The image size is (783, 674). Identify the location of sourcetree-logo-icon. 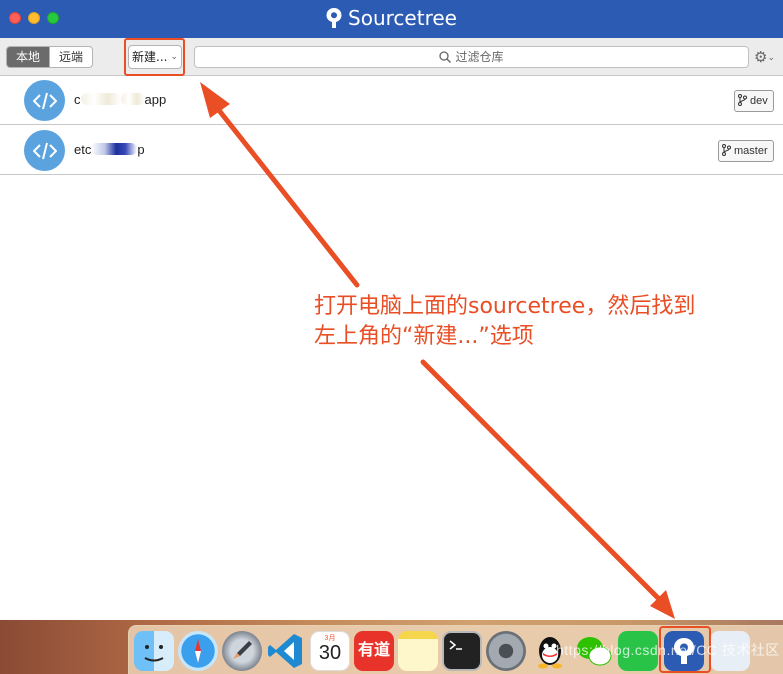
(334, 18).